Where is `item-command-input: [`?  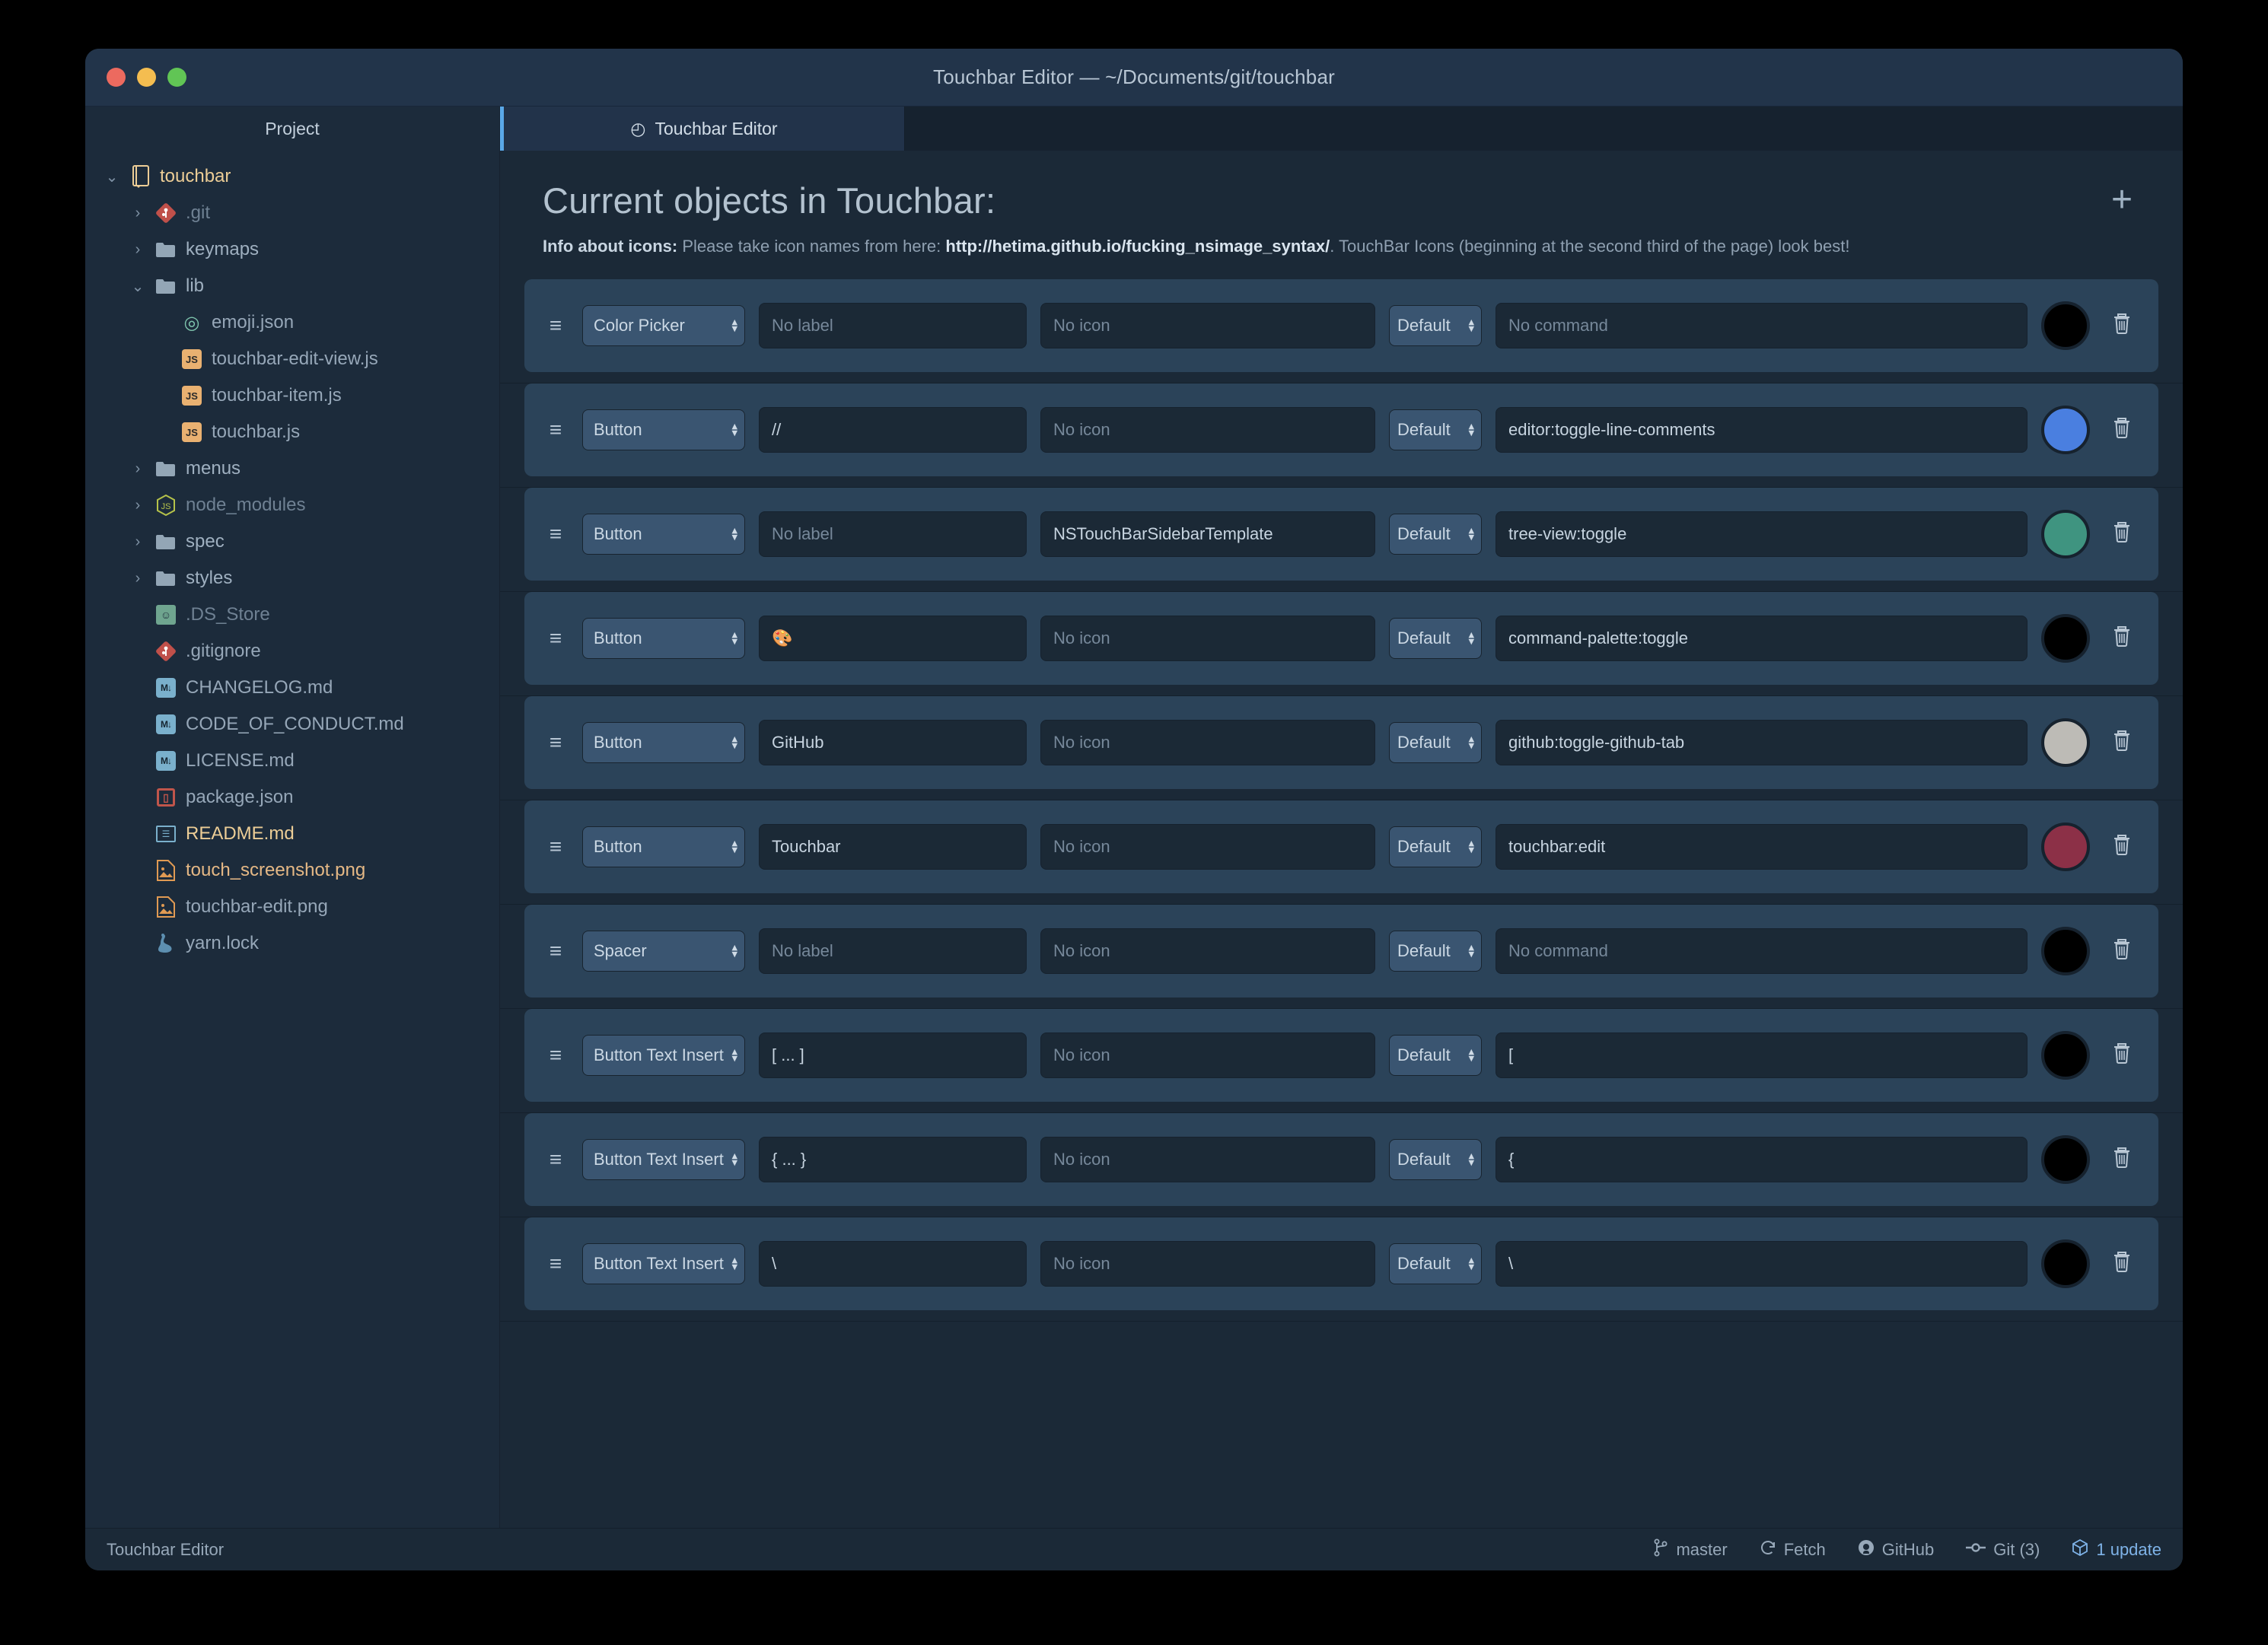
item-command-input: [ is located at coordinates (1762, 1055).